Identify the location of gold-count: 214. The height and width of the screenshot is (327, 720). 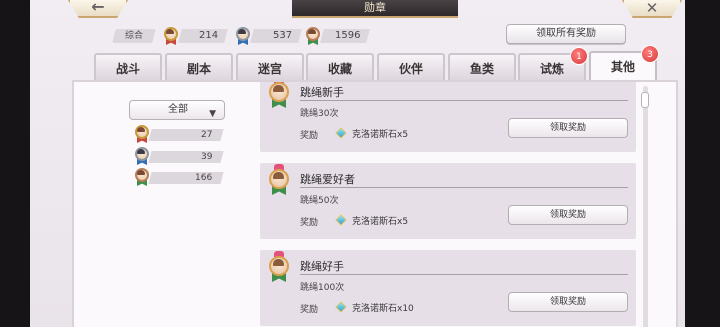
(203, 36).